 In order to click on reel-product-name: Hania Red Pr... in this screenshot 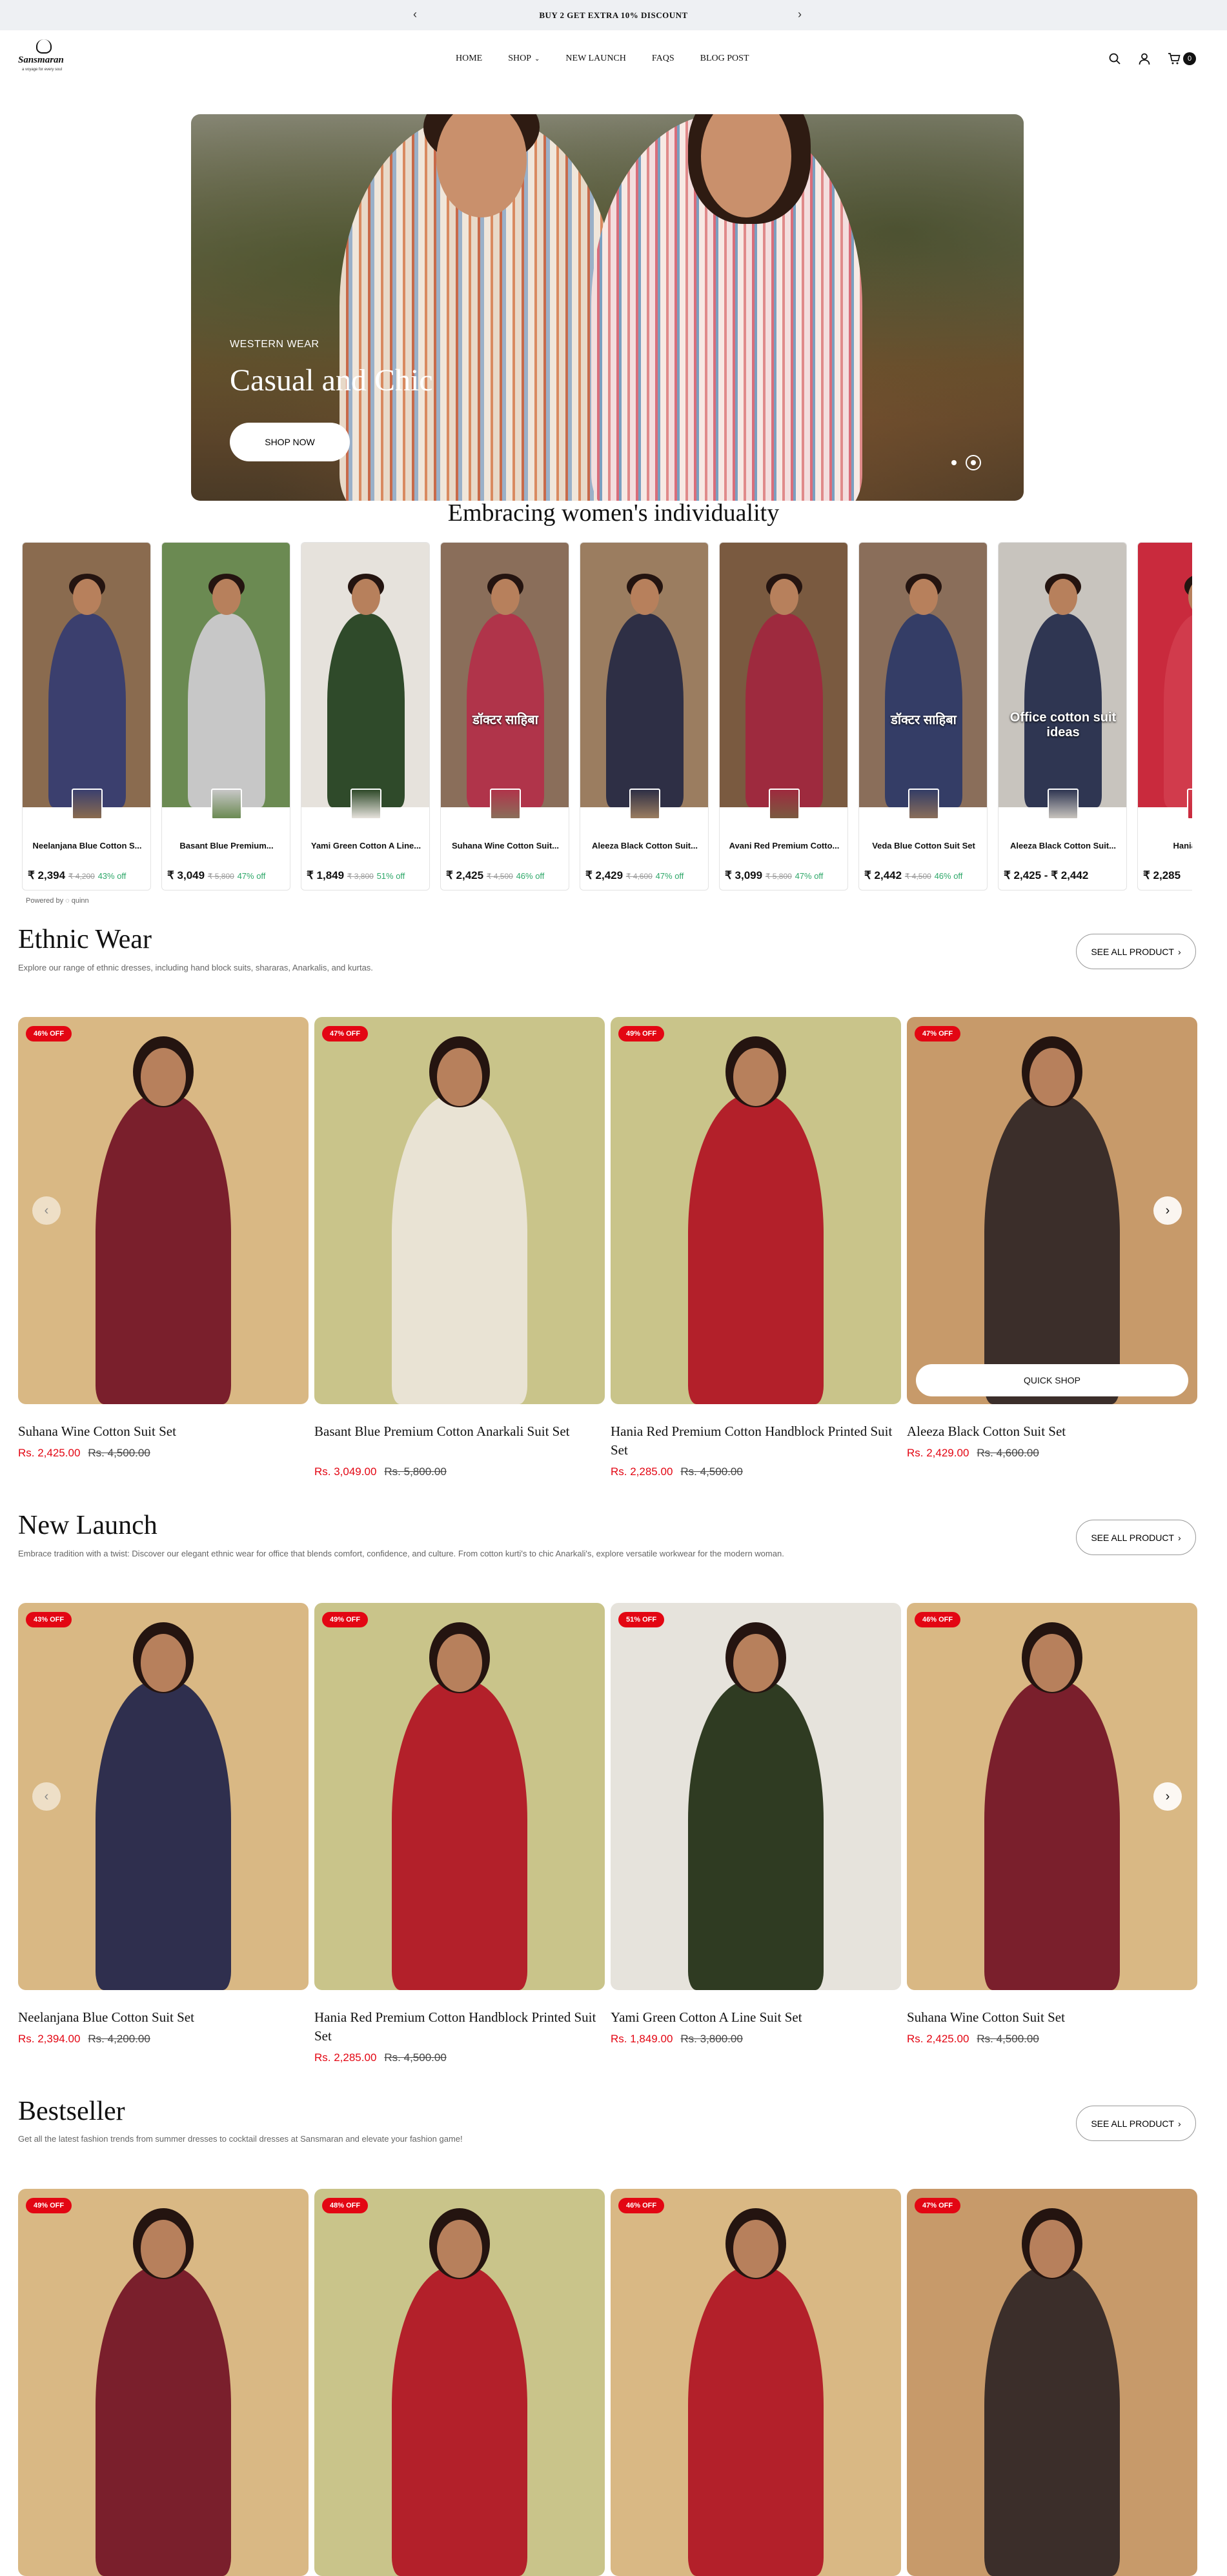, I will do `click(1167, 846)`.